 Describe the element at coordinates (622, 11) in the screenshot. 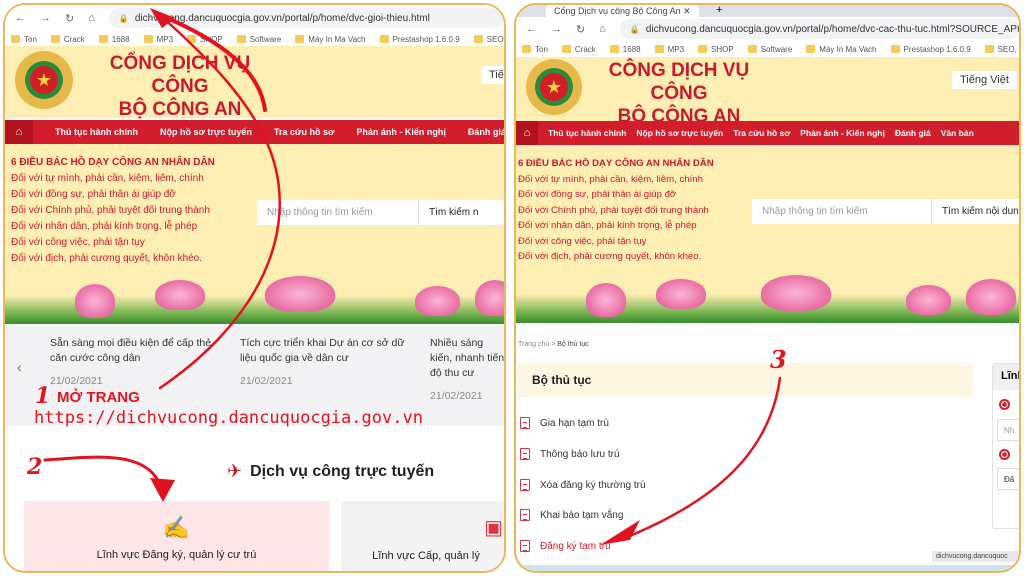

I see `browser-tab: Cổng Dịch vụ công Bộ Công An ✕` at that location.